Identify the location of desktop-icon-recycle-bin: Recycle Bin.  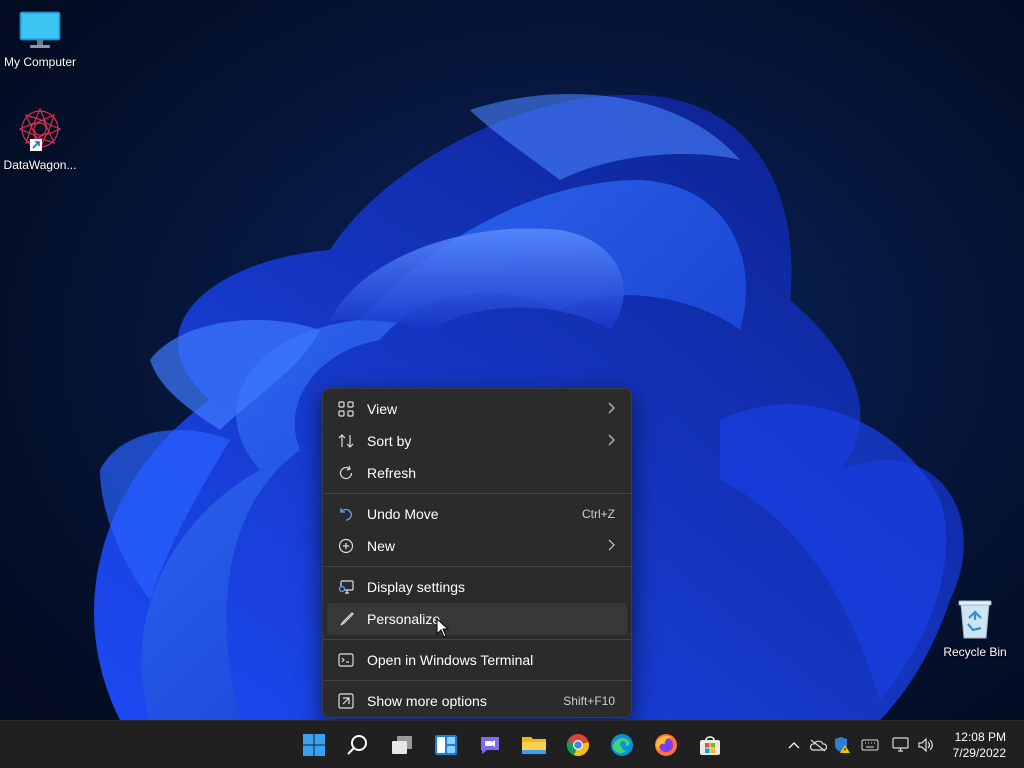
(975, 628).